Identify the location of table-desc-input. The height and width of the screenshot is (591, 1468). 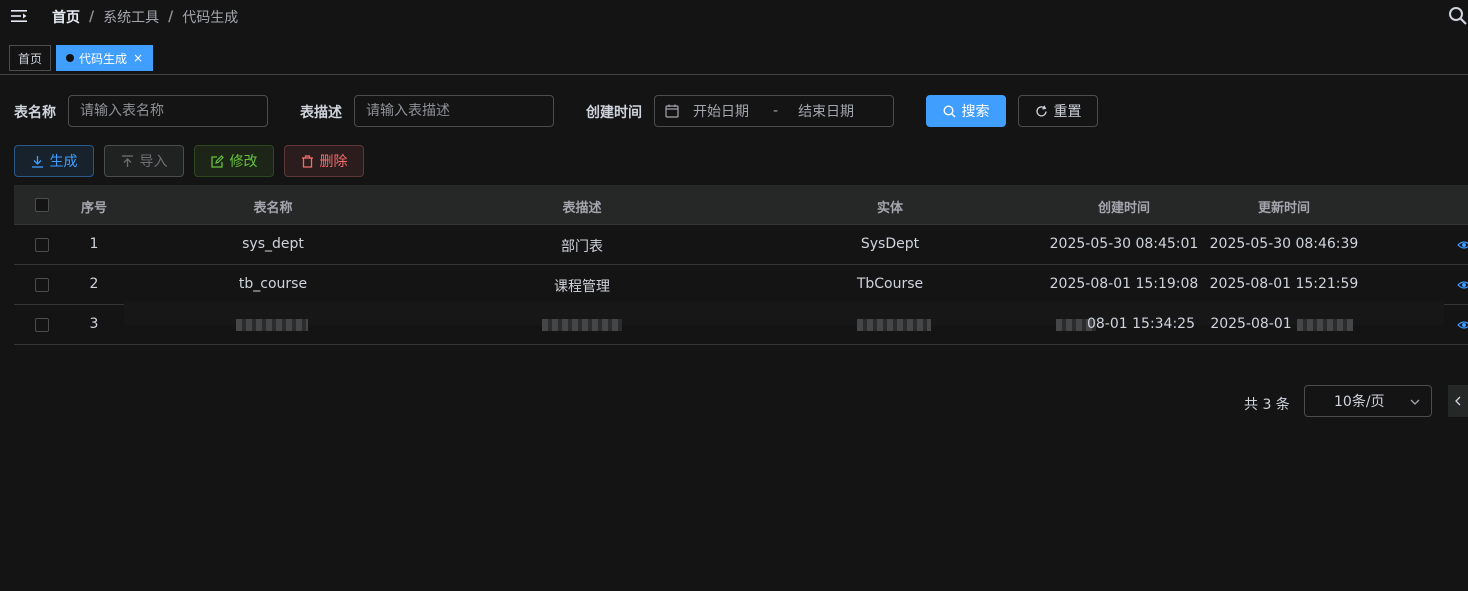
(454, 111).